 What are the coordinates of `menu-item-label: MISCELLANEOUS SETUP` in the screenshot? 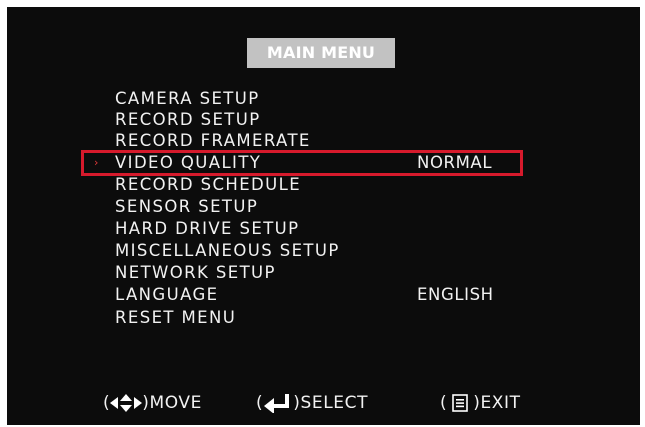 It's located at (227, 250).